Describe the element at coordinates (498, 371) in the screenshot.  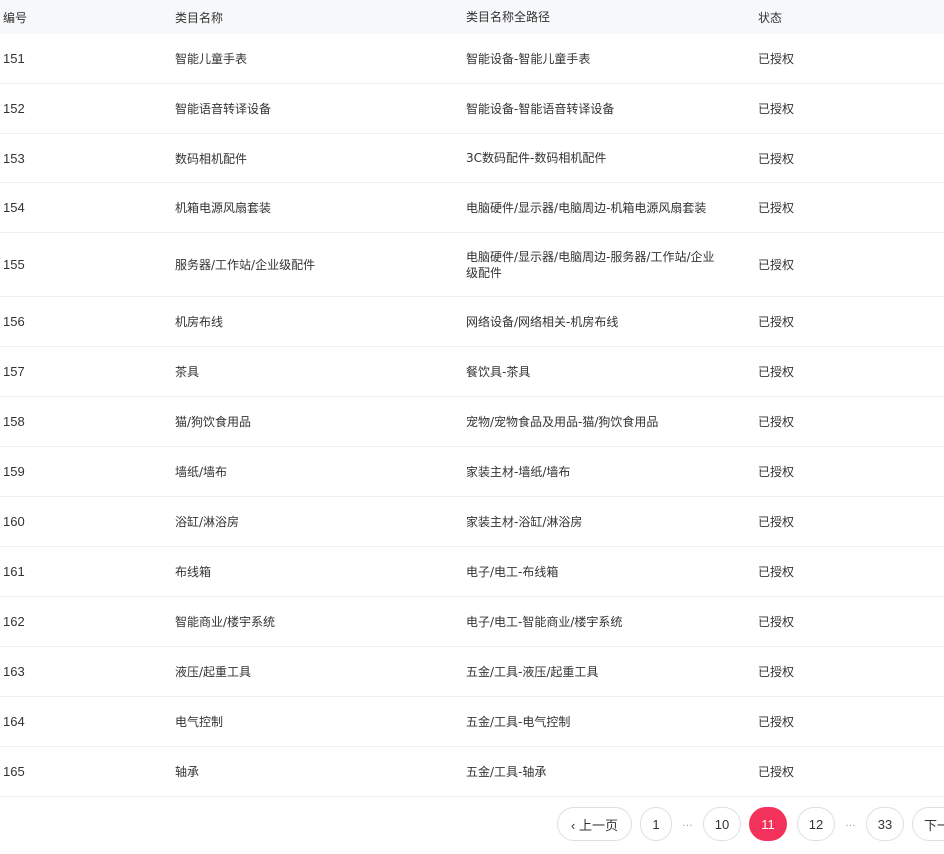
I see `row-path: 餐饮具-茶具` at that location.